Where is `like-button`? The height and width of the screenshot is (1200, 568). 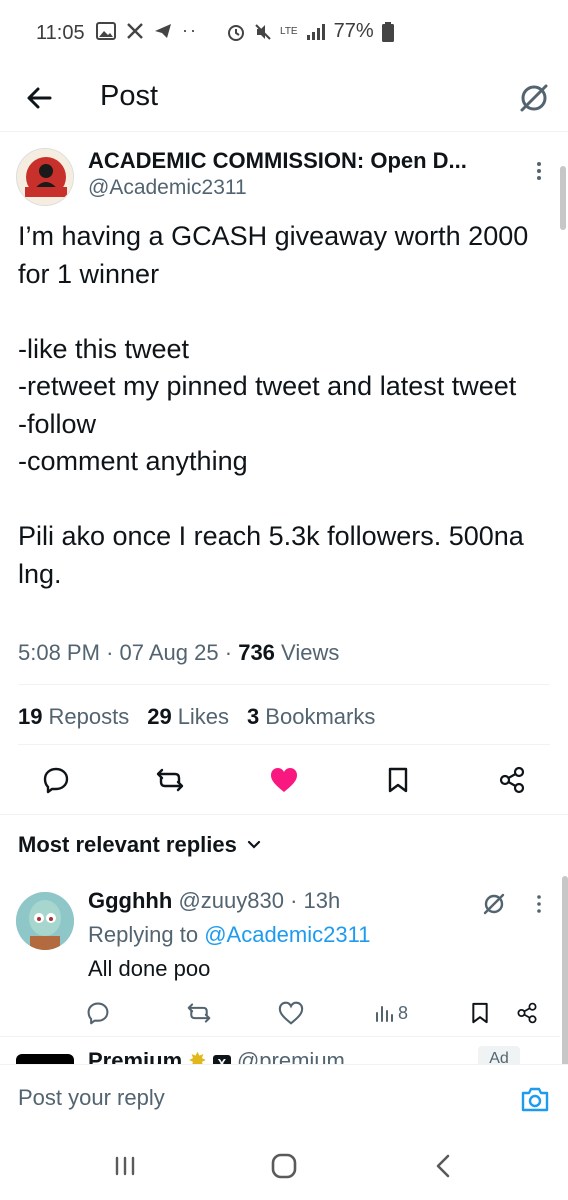
like-button is located at coordinates (284, 780).